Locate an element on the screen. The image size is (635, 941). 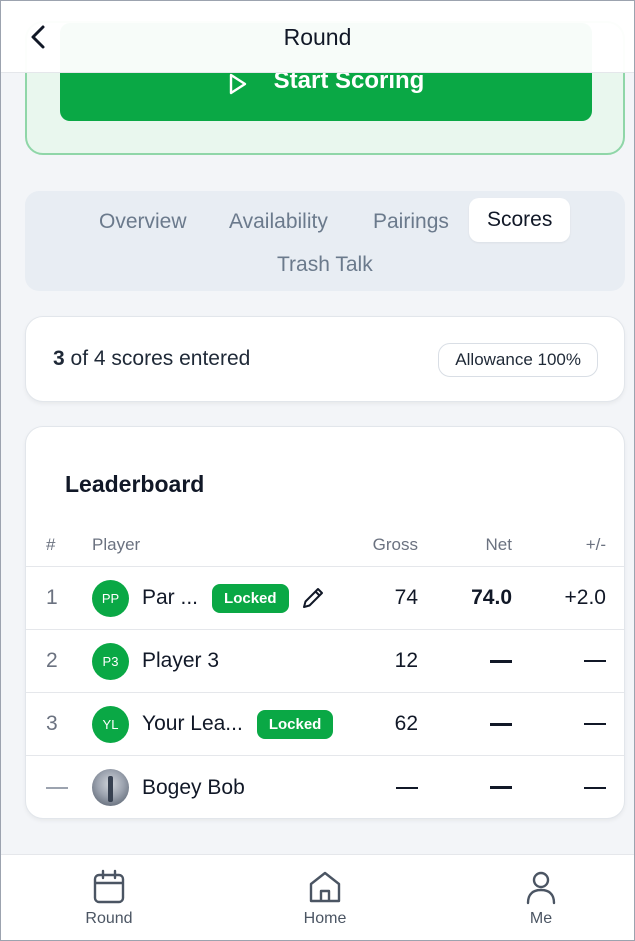
pencil-icon is located at coordinates (312, 598).